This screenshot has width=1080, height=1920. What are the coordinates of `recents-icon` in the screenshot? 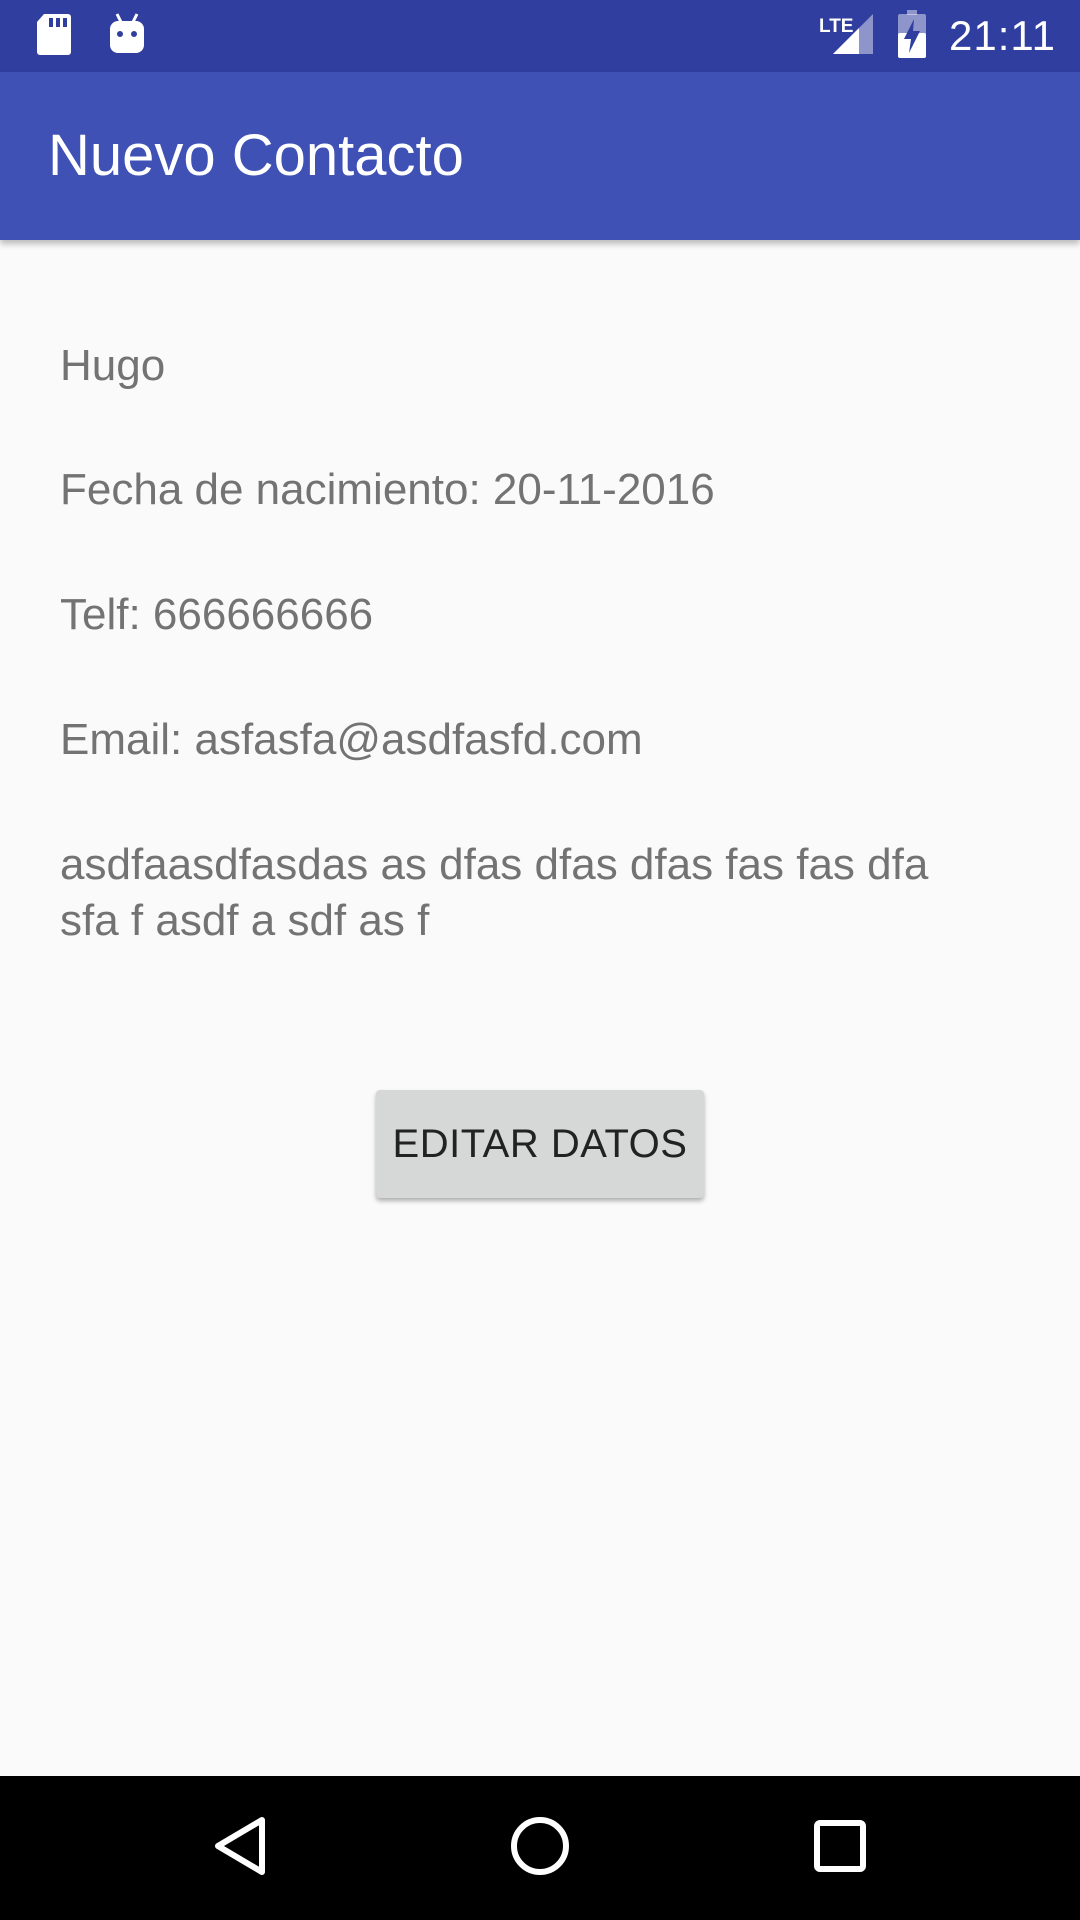 It's located at (840, 1848).